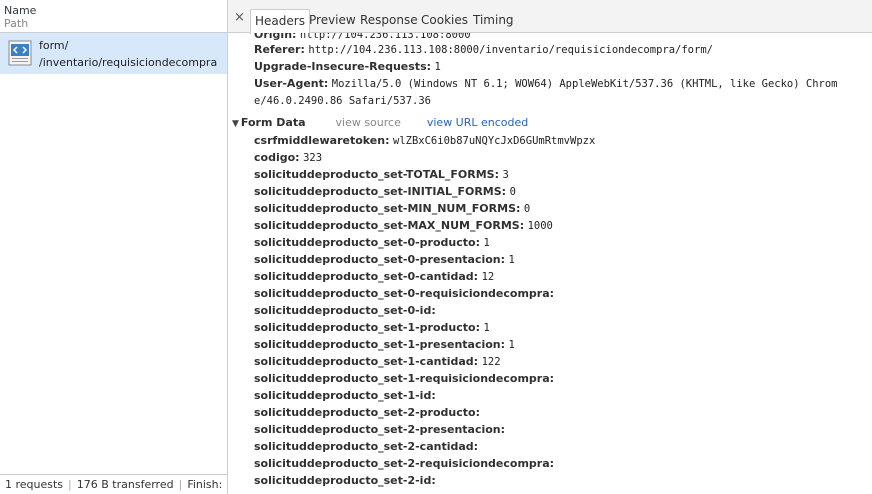  I want to click on form-field-key: solicituddeproducto_set-MAX_NUM_FORMS:, so click(389, 225).